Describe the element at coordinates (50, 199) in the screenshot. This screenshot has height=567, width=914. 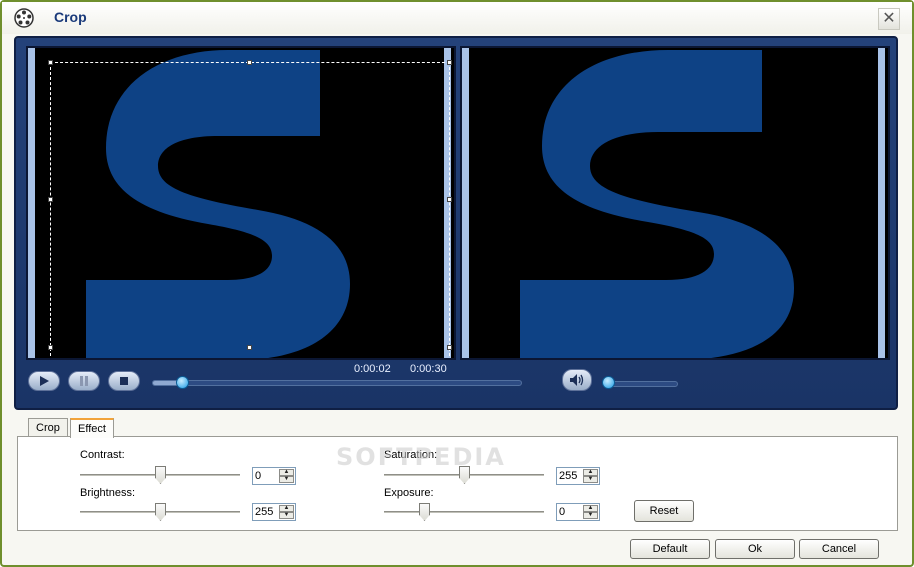
I see `crop-handle-left` at that location.